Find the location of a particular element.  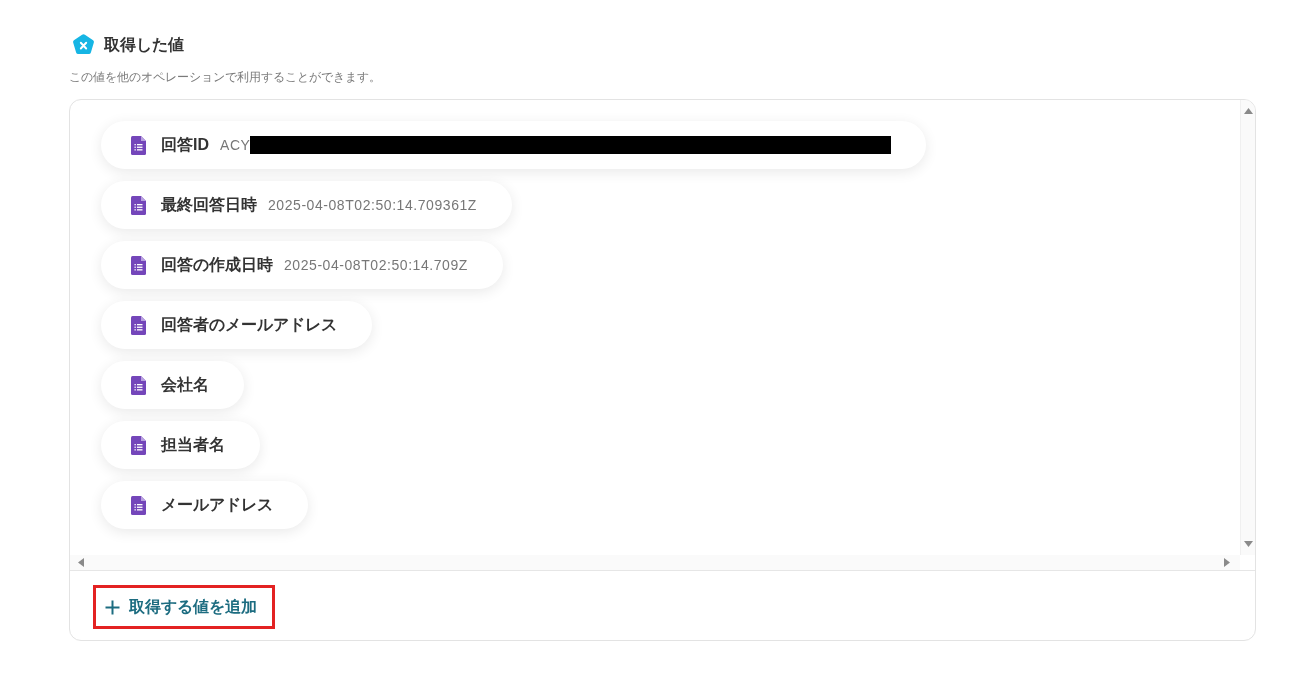

value-label: 回答ID is located at coordinates (185, 145).